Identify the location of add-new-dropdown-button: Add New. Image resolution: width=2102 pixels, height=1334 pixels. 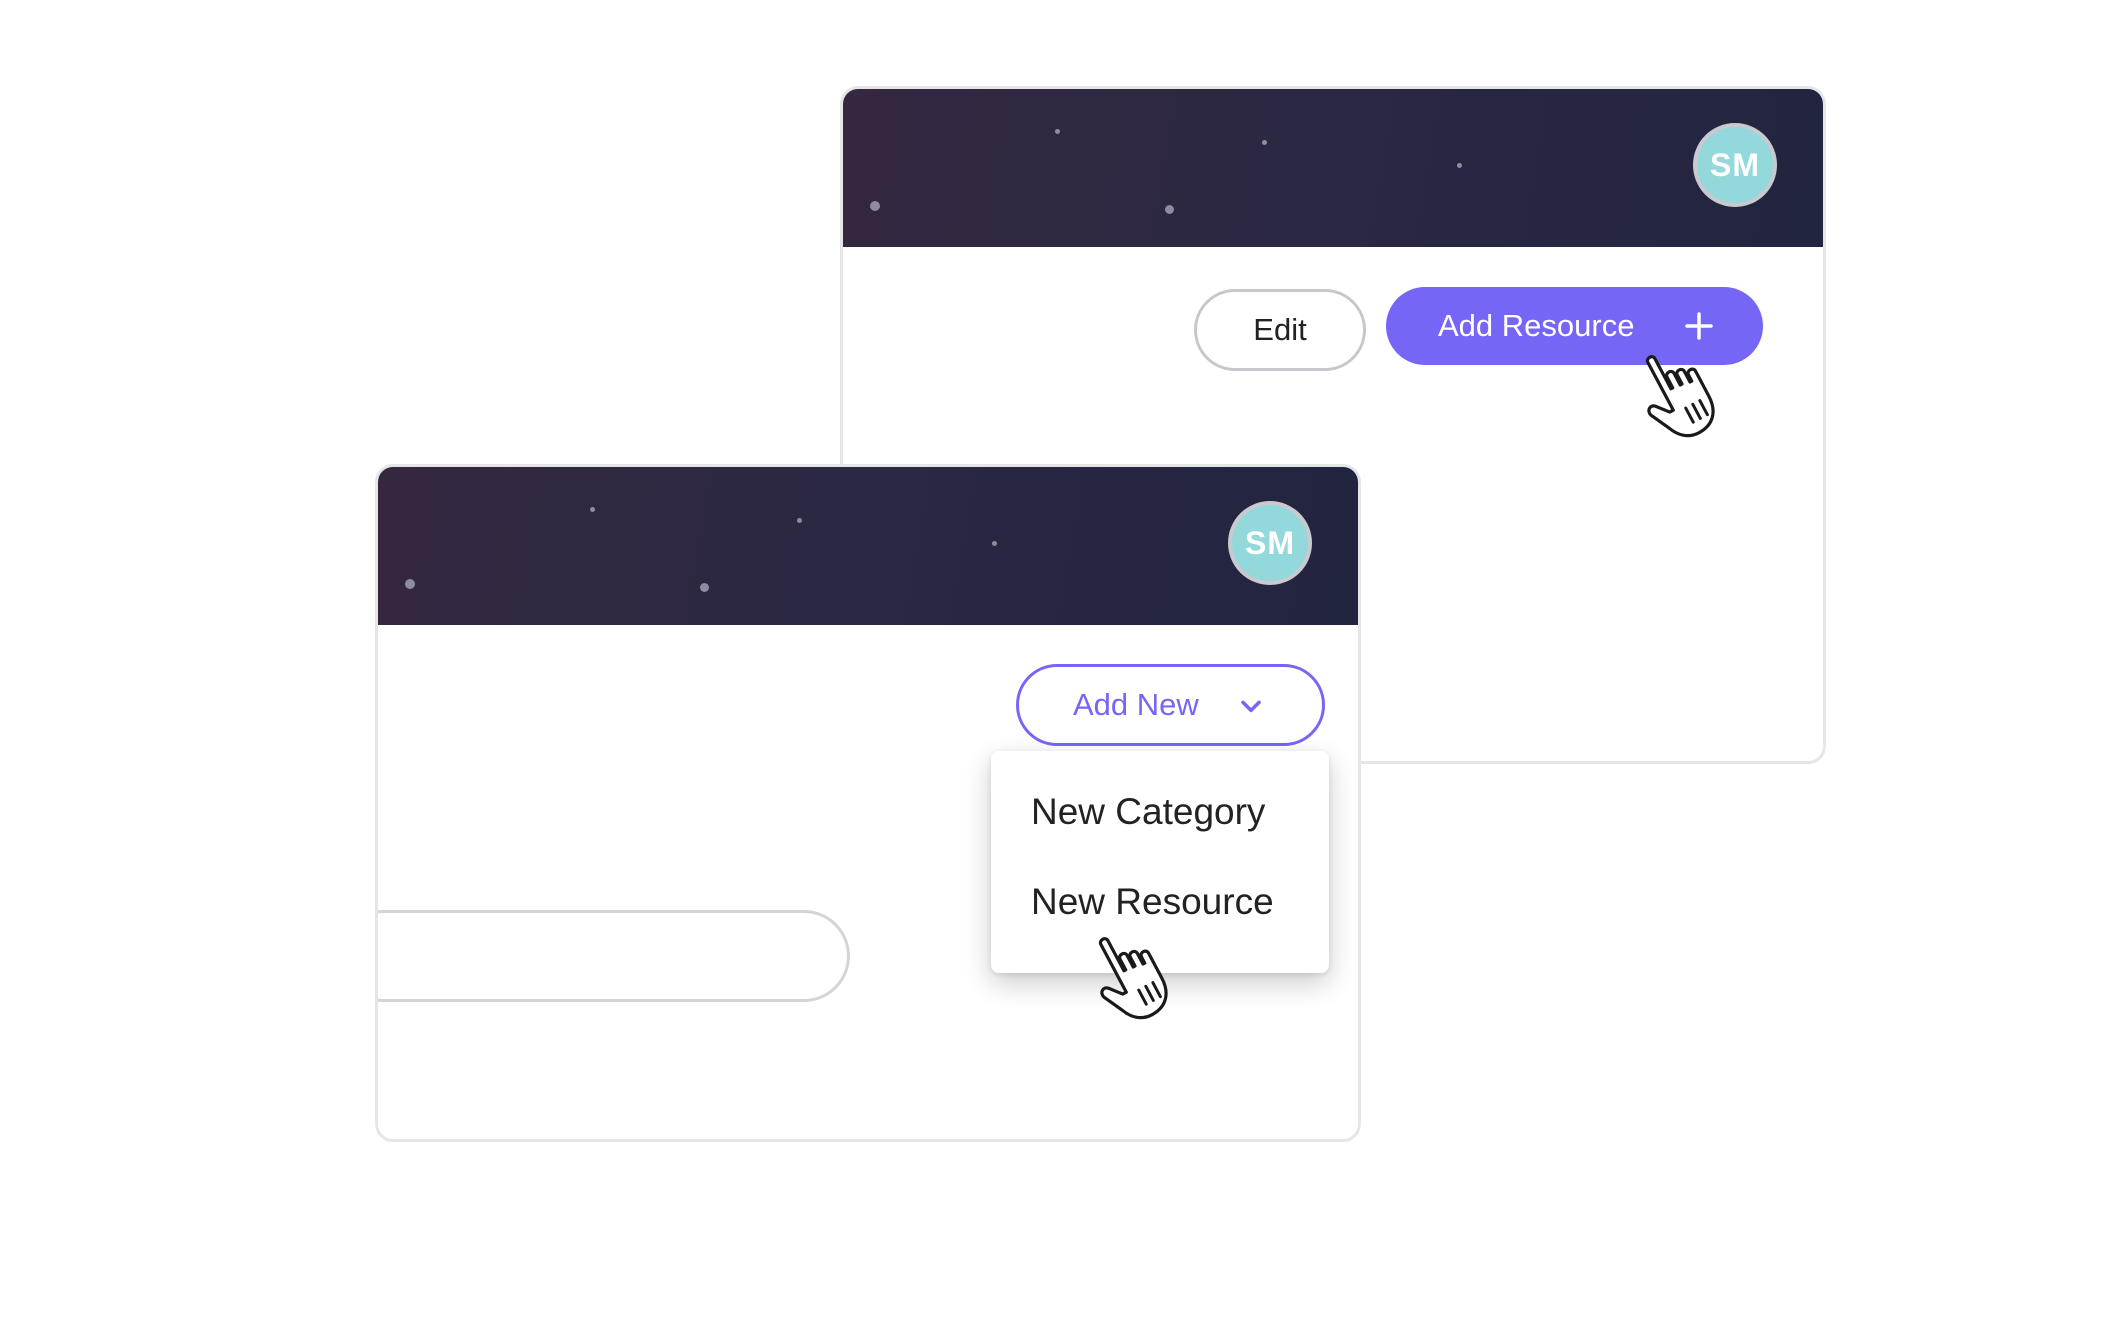
(1170, 705).